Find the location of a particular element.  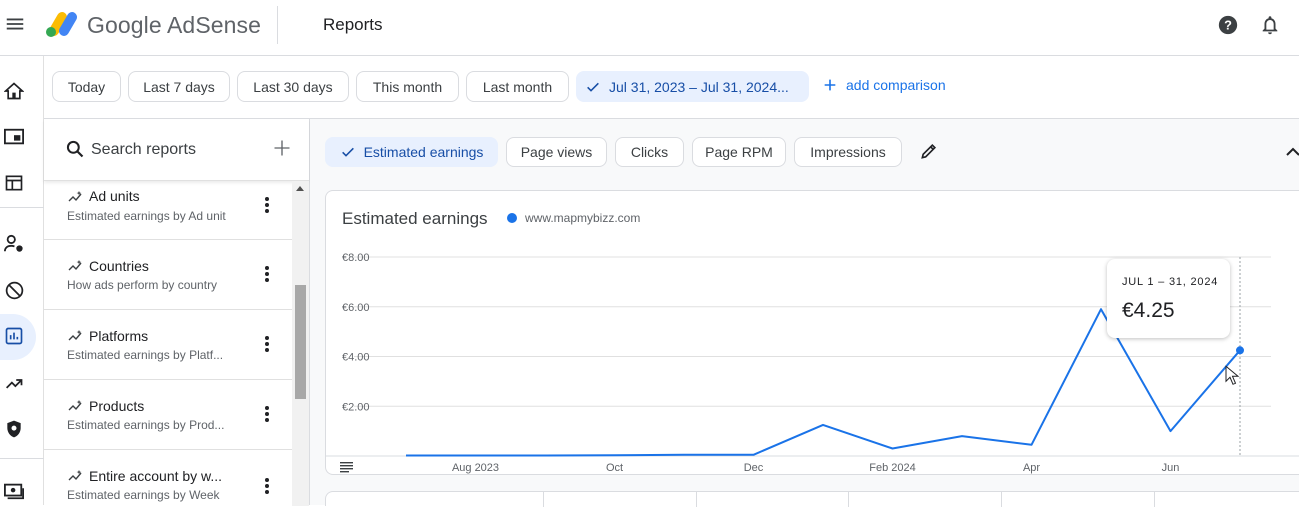

main-menu-button is located at coordinates (15, 24).